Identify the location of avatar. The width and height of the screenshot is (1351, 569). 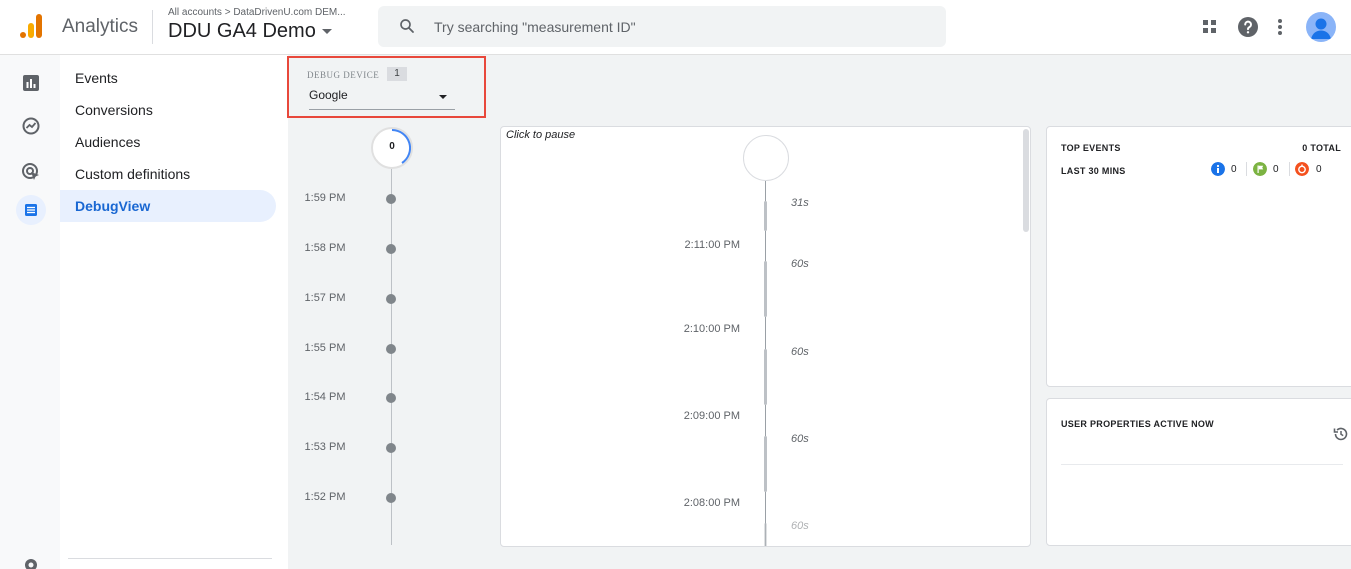
(1321, 27).